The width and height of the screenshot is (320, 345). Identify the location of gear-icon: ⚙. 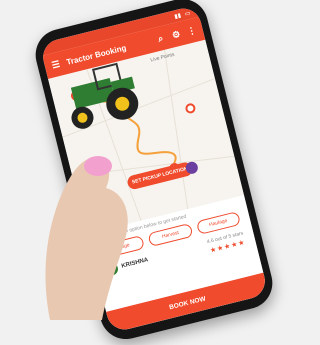
(176, 34).